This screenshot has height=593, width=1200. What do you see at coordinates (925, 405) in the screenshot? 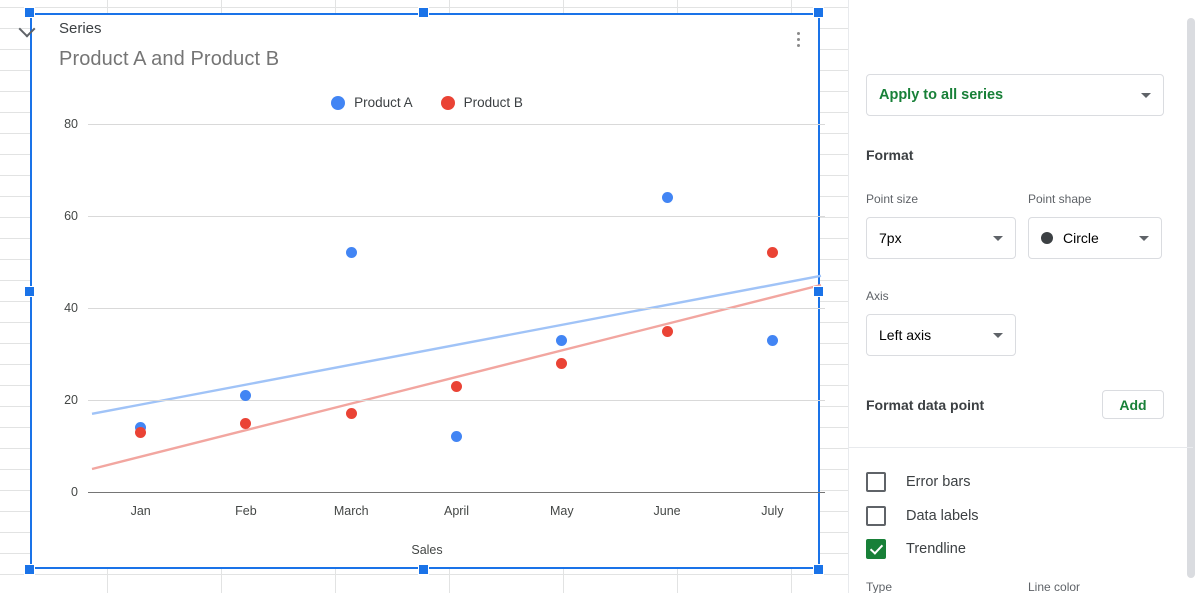
I see `format-data-point-label: Format data point` at bounding box center [925, 405].